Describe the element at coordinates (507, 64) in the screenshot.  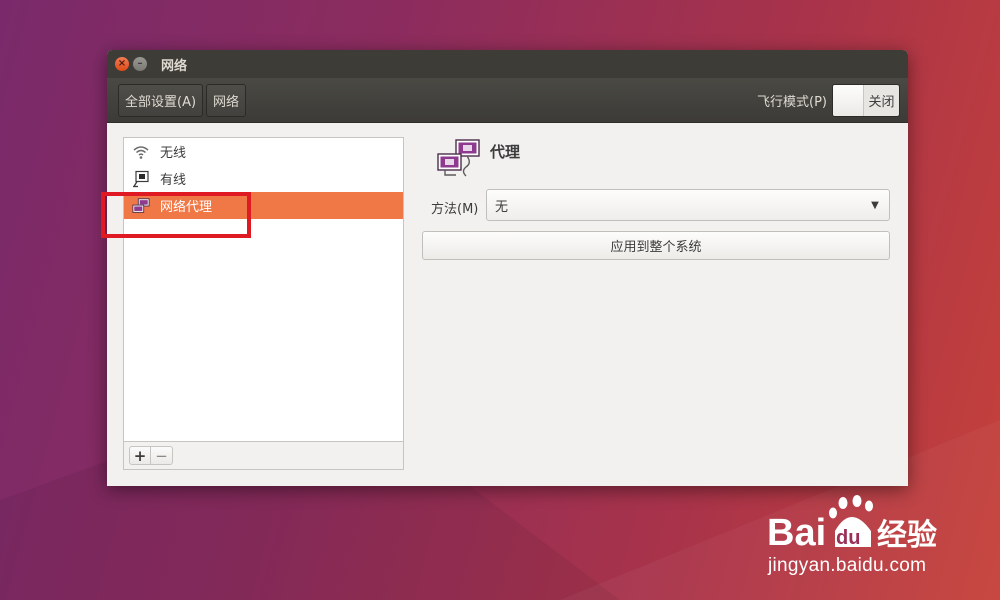
I see `titlebar: × – 网络` at that location.